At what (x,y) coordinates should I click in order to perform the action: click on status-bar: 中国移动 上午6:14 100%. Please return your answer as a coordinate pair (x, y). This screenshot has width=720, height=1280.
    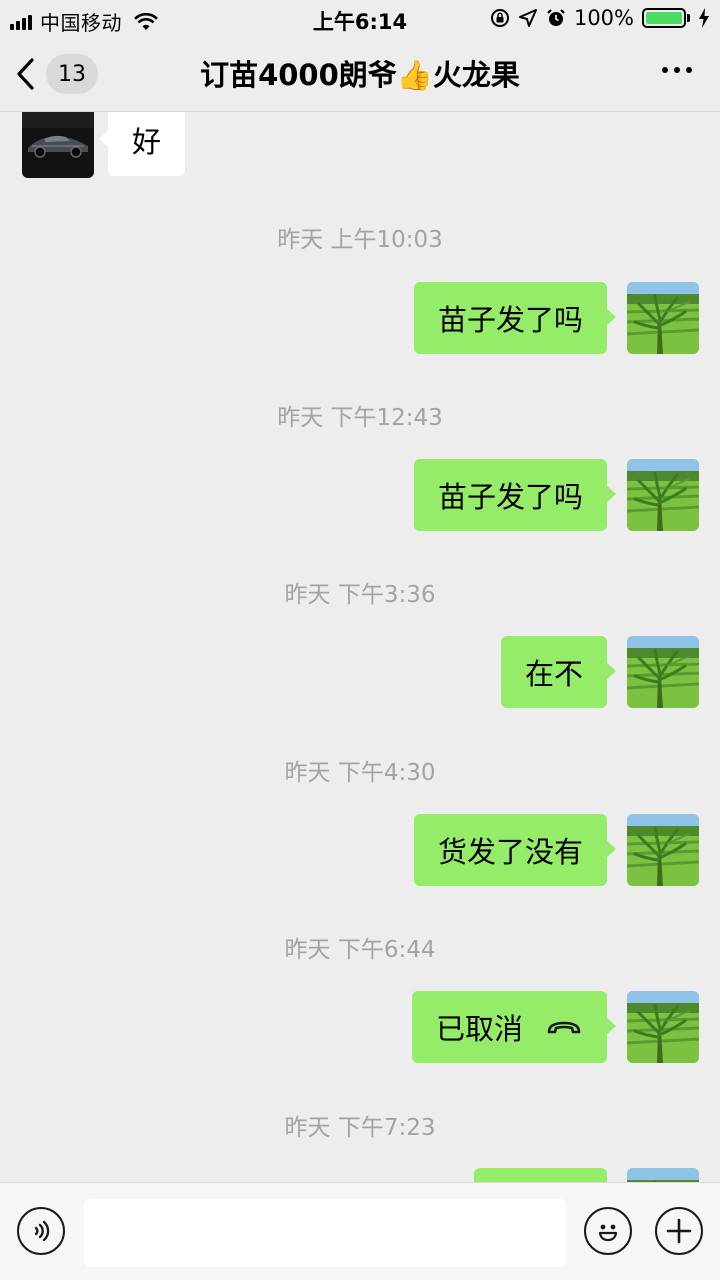
    Looking at the image, I should click on (360, 19).